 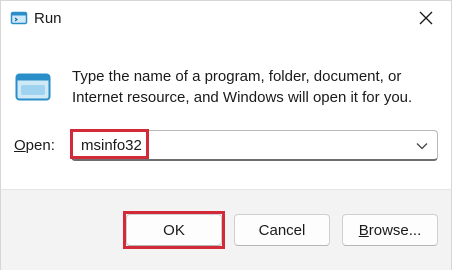 I want to click on chevron-down-icon, so click(x=422, y=146).